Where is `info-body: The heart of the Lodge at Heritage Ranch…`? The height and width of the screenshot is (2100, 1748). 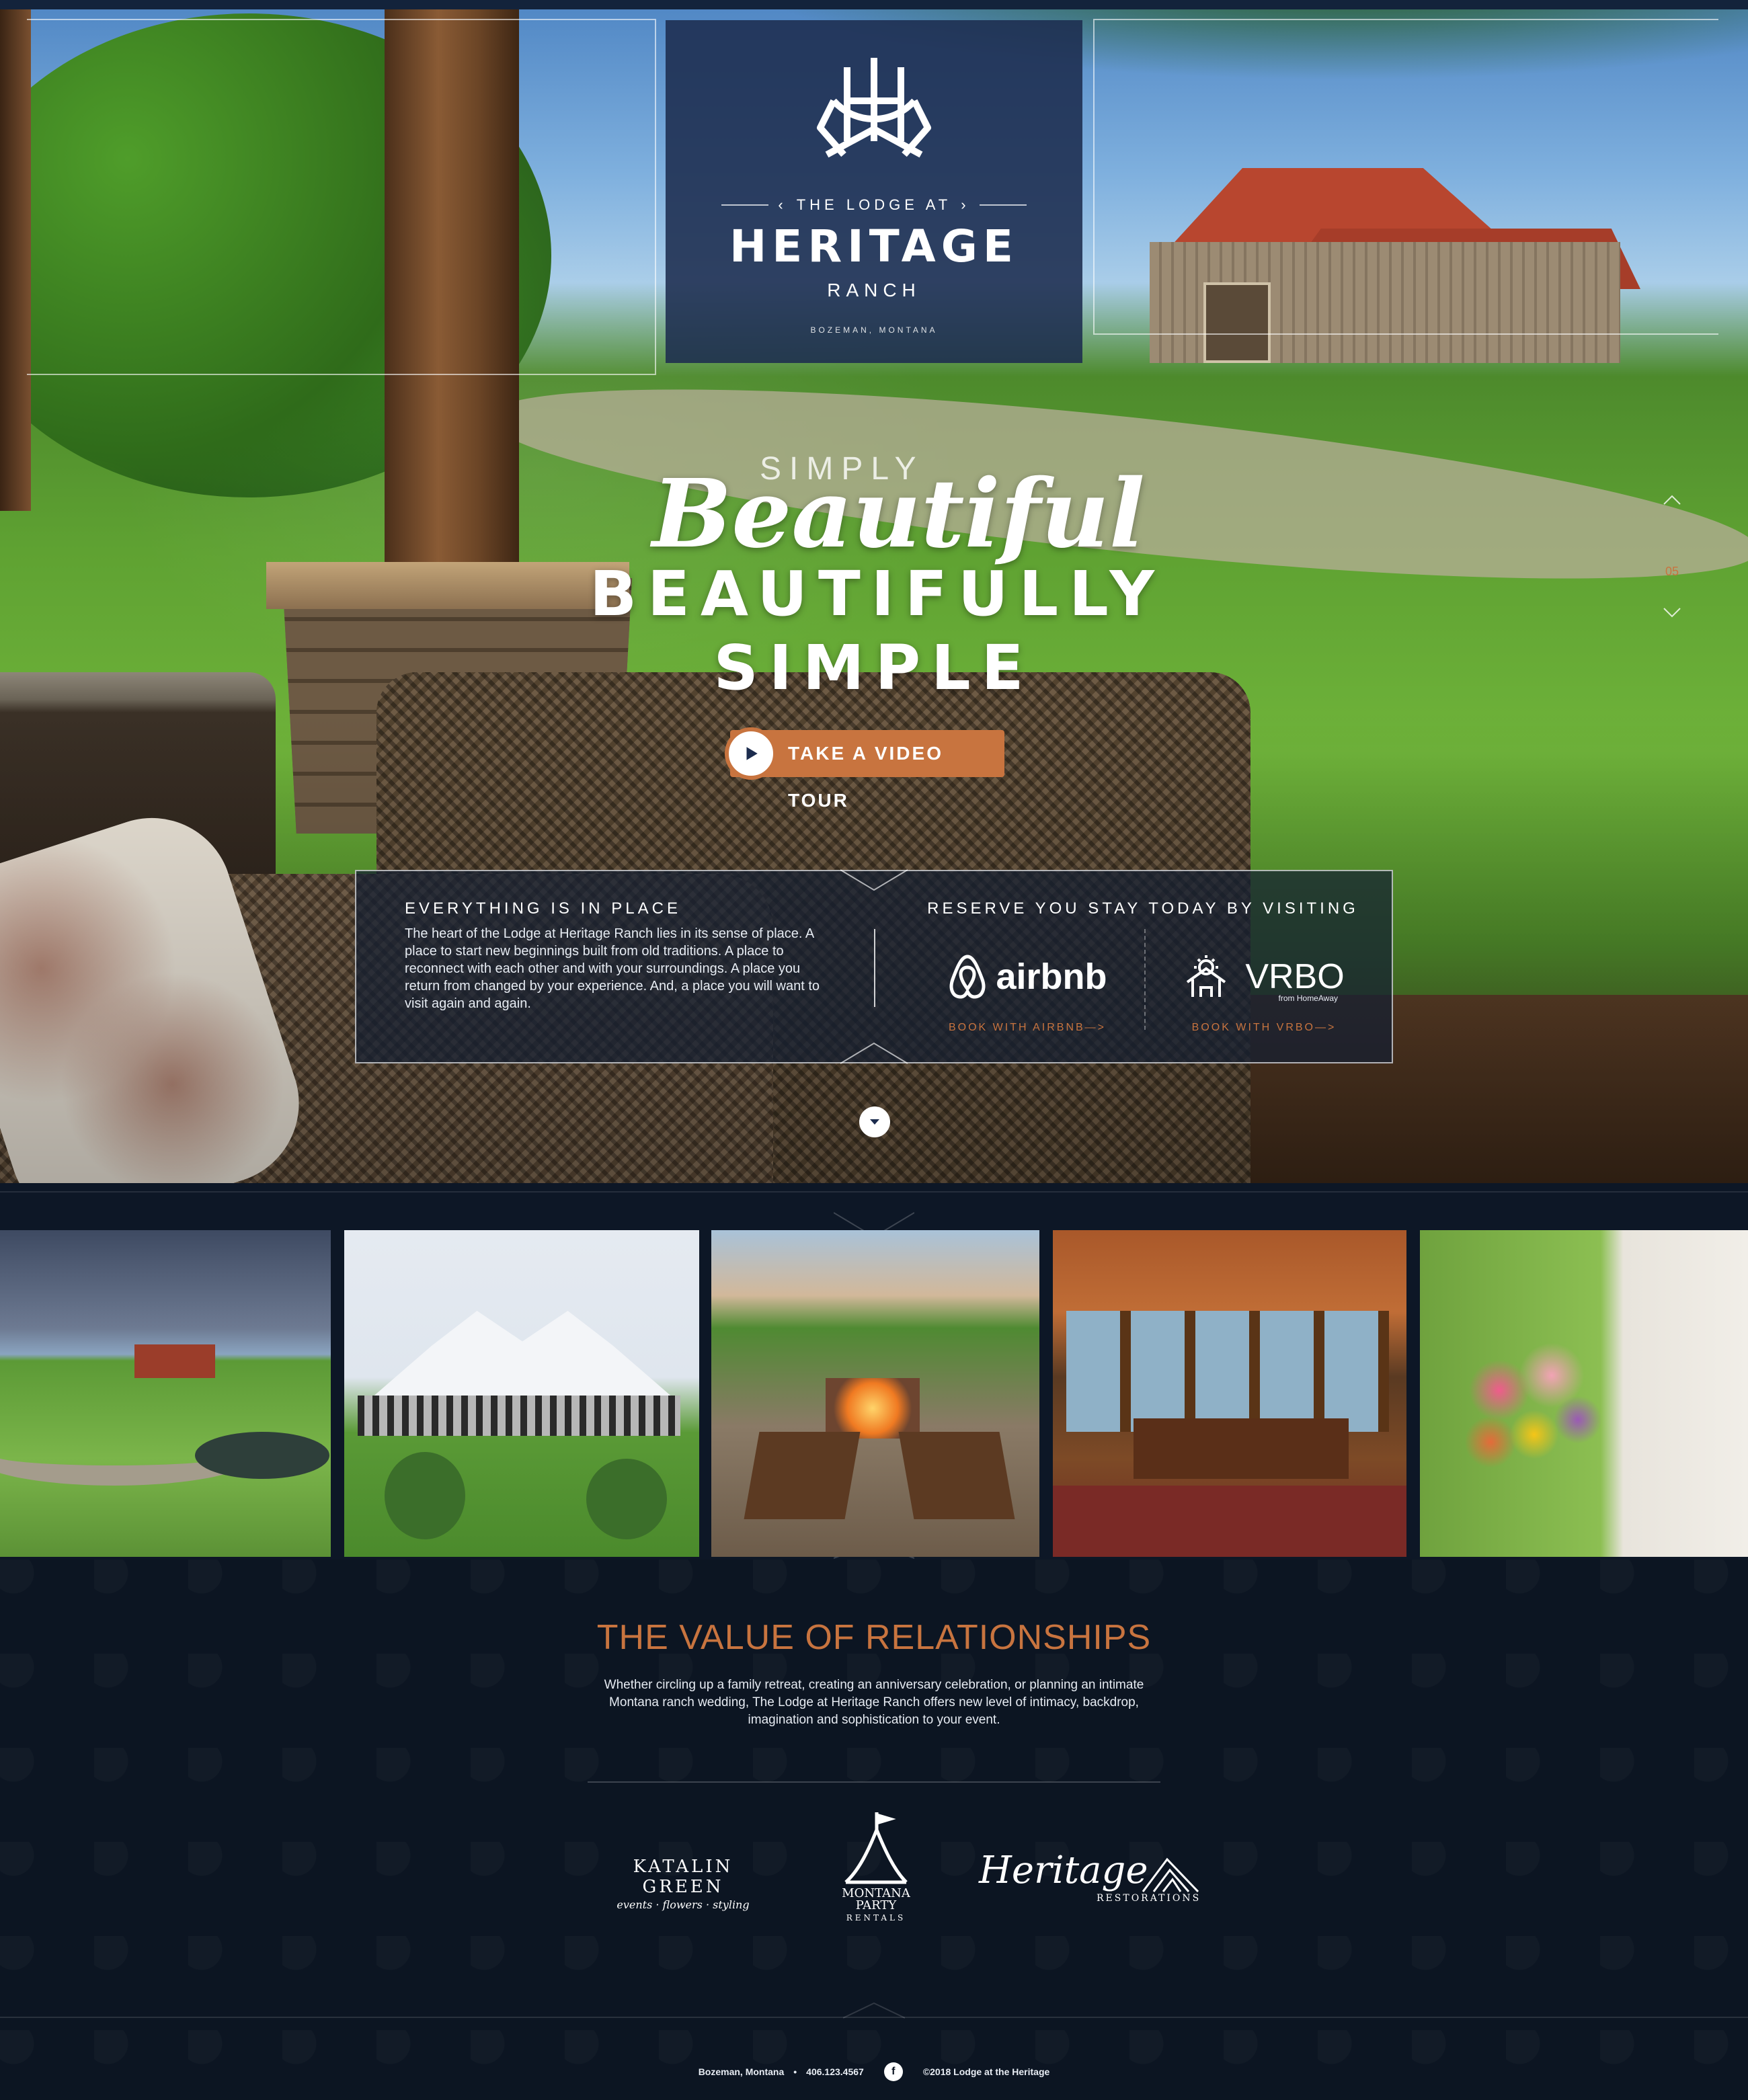 info-body: The heart of the Lodge at Heritage Ranch… is located at coordinates (612, 968).